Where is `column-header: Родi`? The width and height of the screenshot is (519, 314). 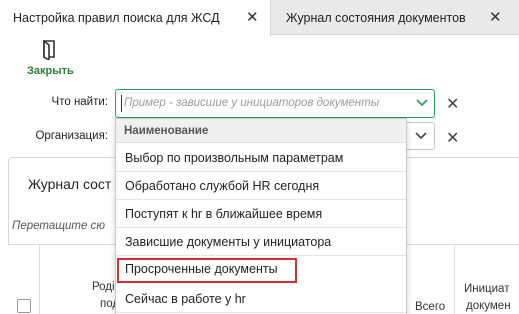 column-header: Родi is located at coordinates (103, 287).